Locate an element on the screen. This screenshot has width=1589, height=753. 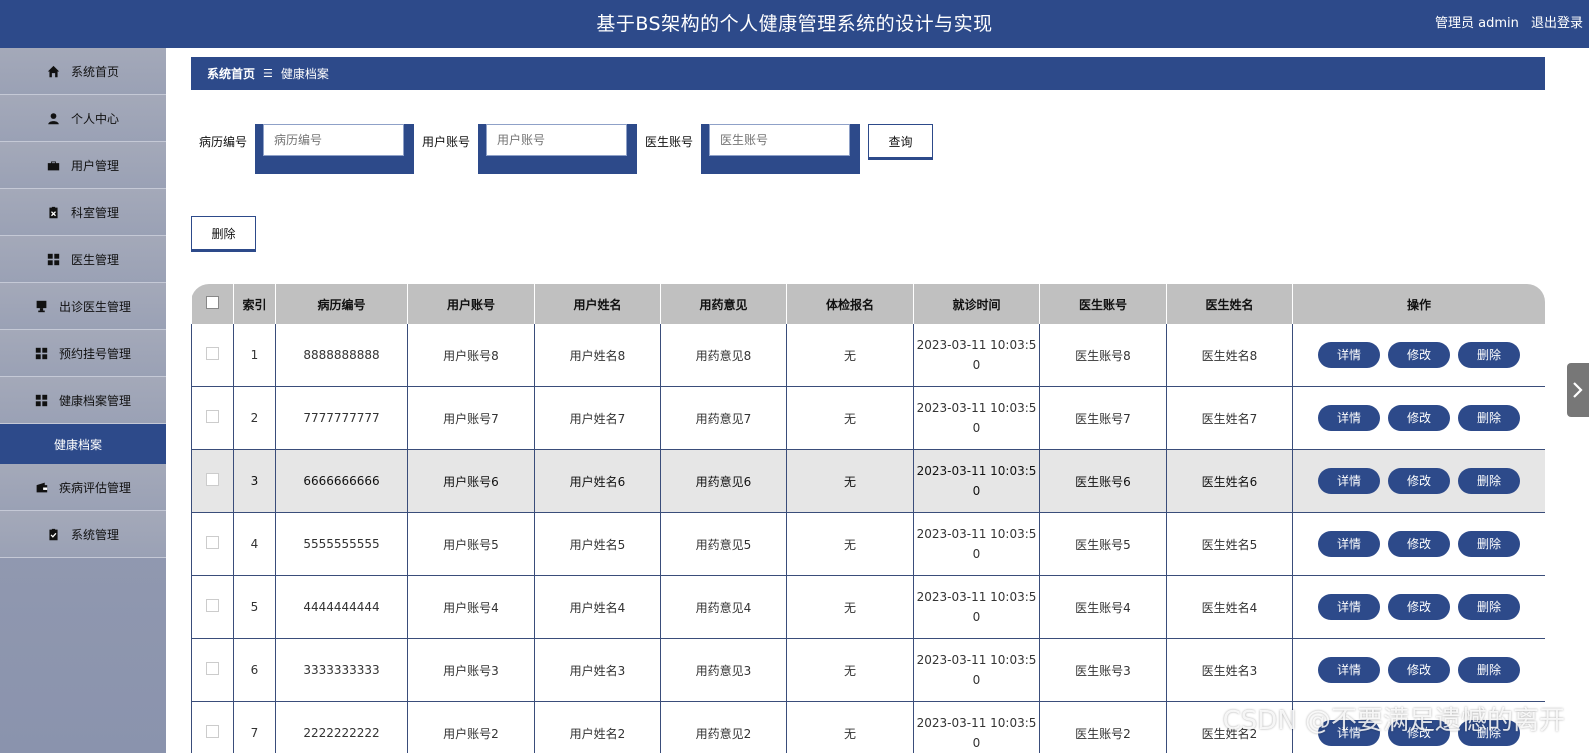
breadcrumb-home: 系统首页 is located at coordinates (231, 73).